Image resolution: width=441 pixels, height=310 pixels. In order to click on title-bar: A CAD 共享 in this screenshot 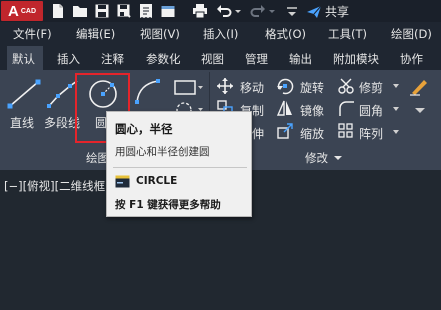, I will do `click(220, 11)`.